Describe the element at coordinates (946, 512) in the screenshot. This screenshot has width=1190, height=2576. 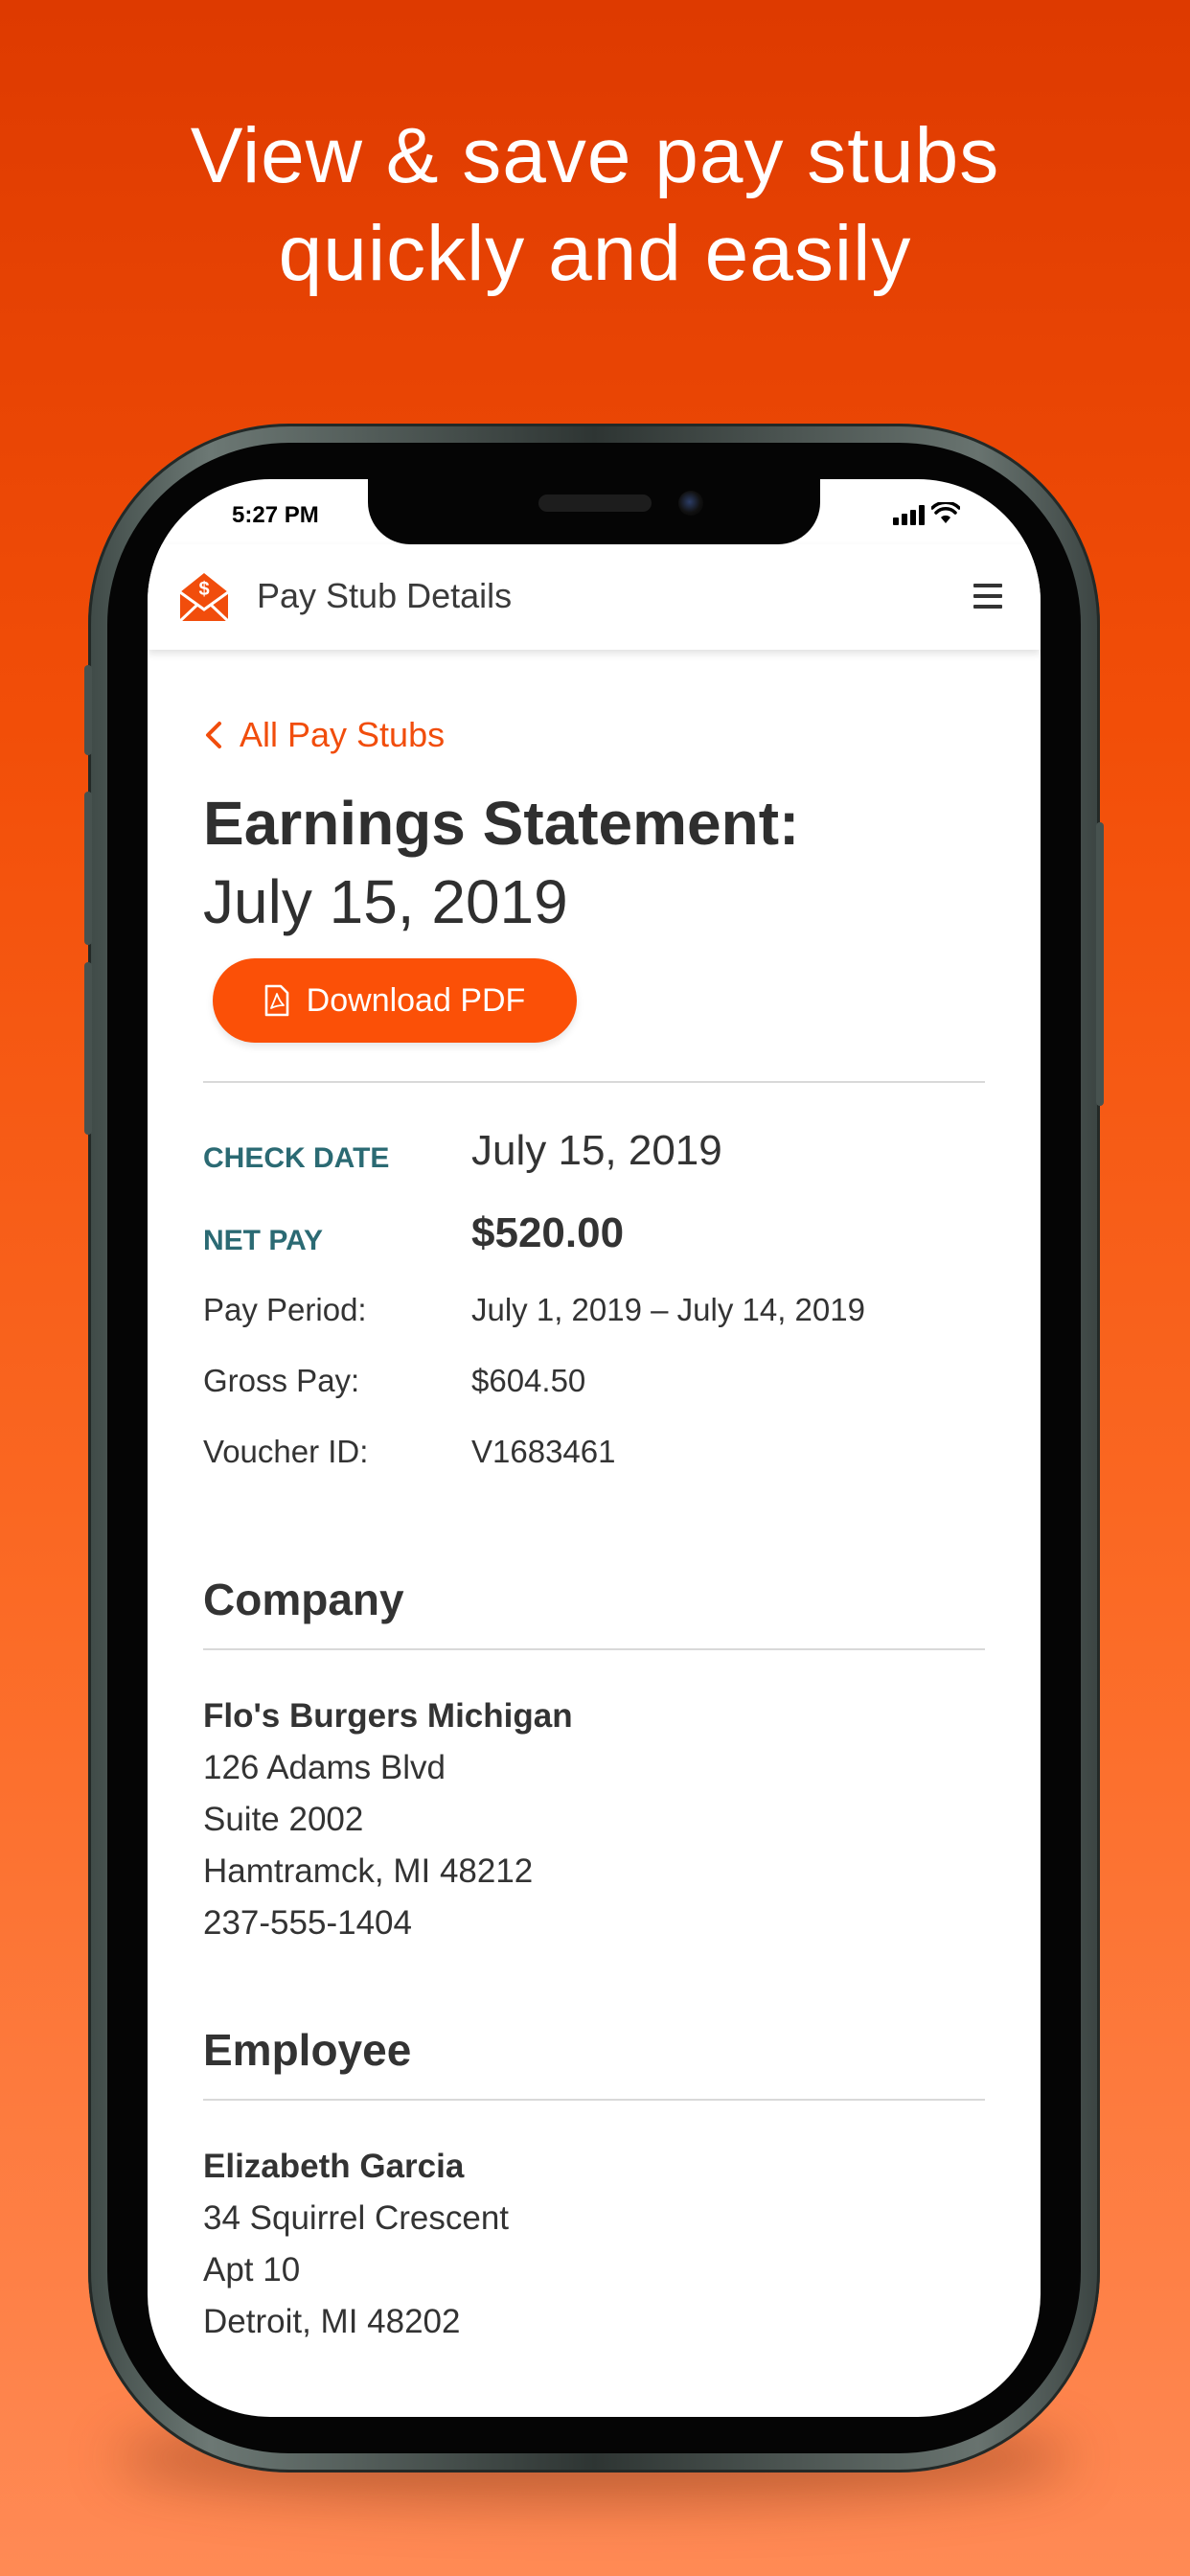
I see `wifi-icon` at that location.